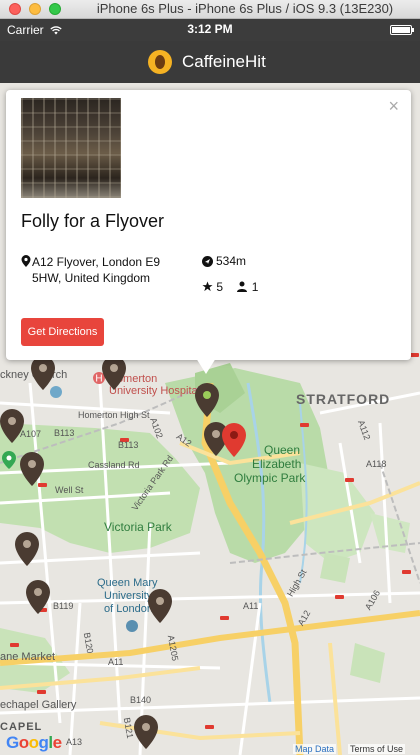 This screenshot has height=755, width=420. I want to click on map-label-olympic-park: Olympic Park, so click(270, 478).